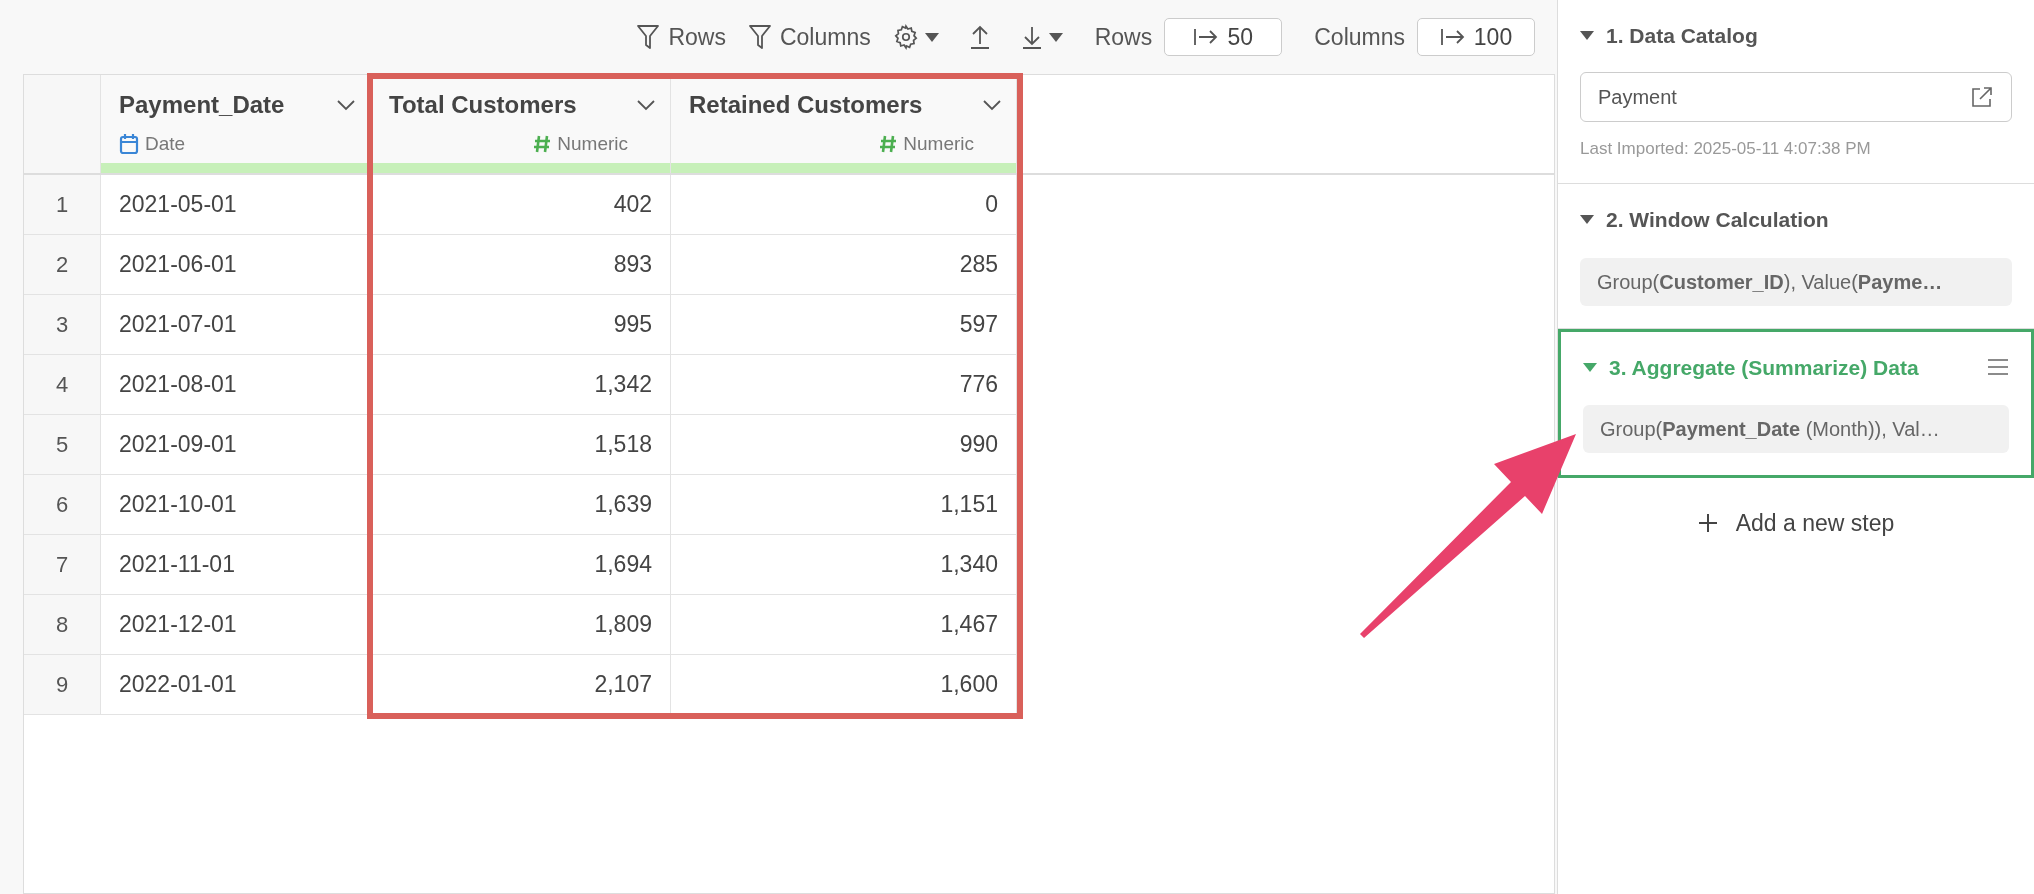 This screenshot has height=894, width=2034. What do you see at coordinates (844, 685) in the screenshot?
I see `table-cell: 1,600` at bounding box center [844, 685].